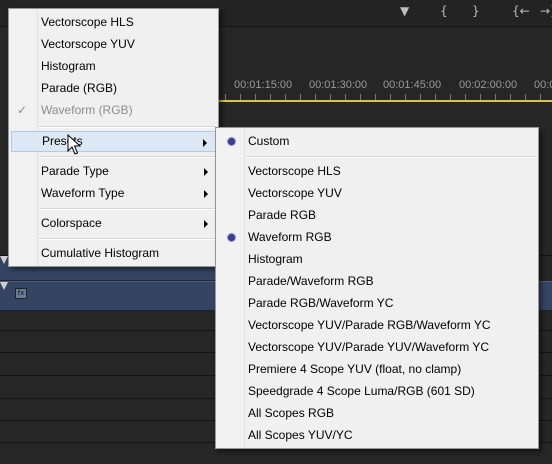 The image size is (552, 464). I want to click on out-bracket-icon: }, so click(476, 11).